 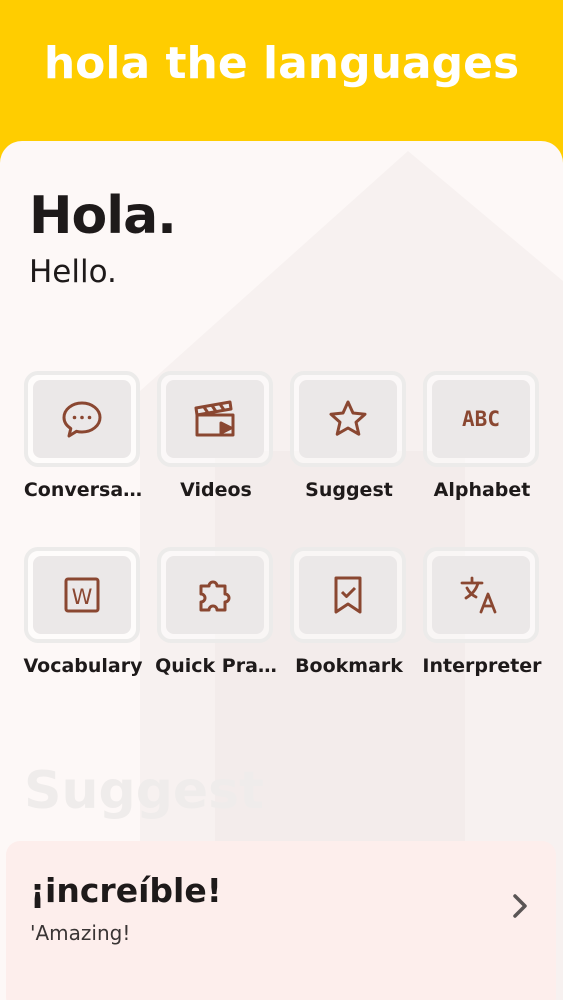 I want to click on chat-bubble-icon, so click(x=82, y=419).